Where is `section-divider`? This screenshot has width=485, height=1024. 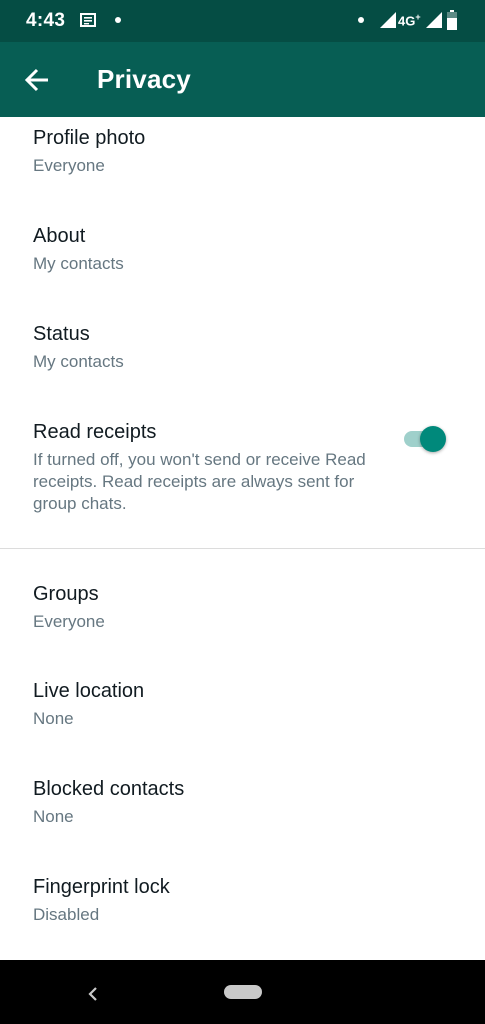
section-divider is located at coordinates (242, 548).